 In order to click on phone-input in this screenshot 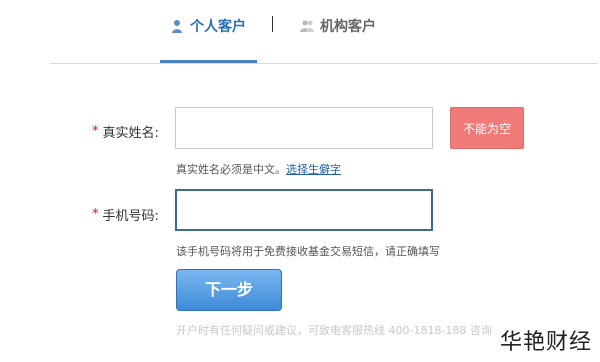, I will do `click(304, 210)`.